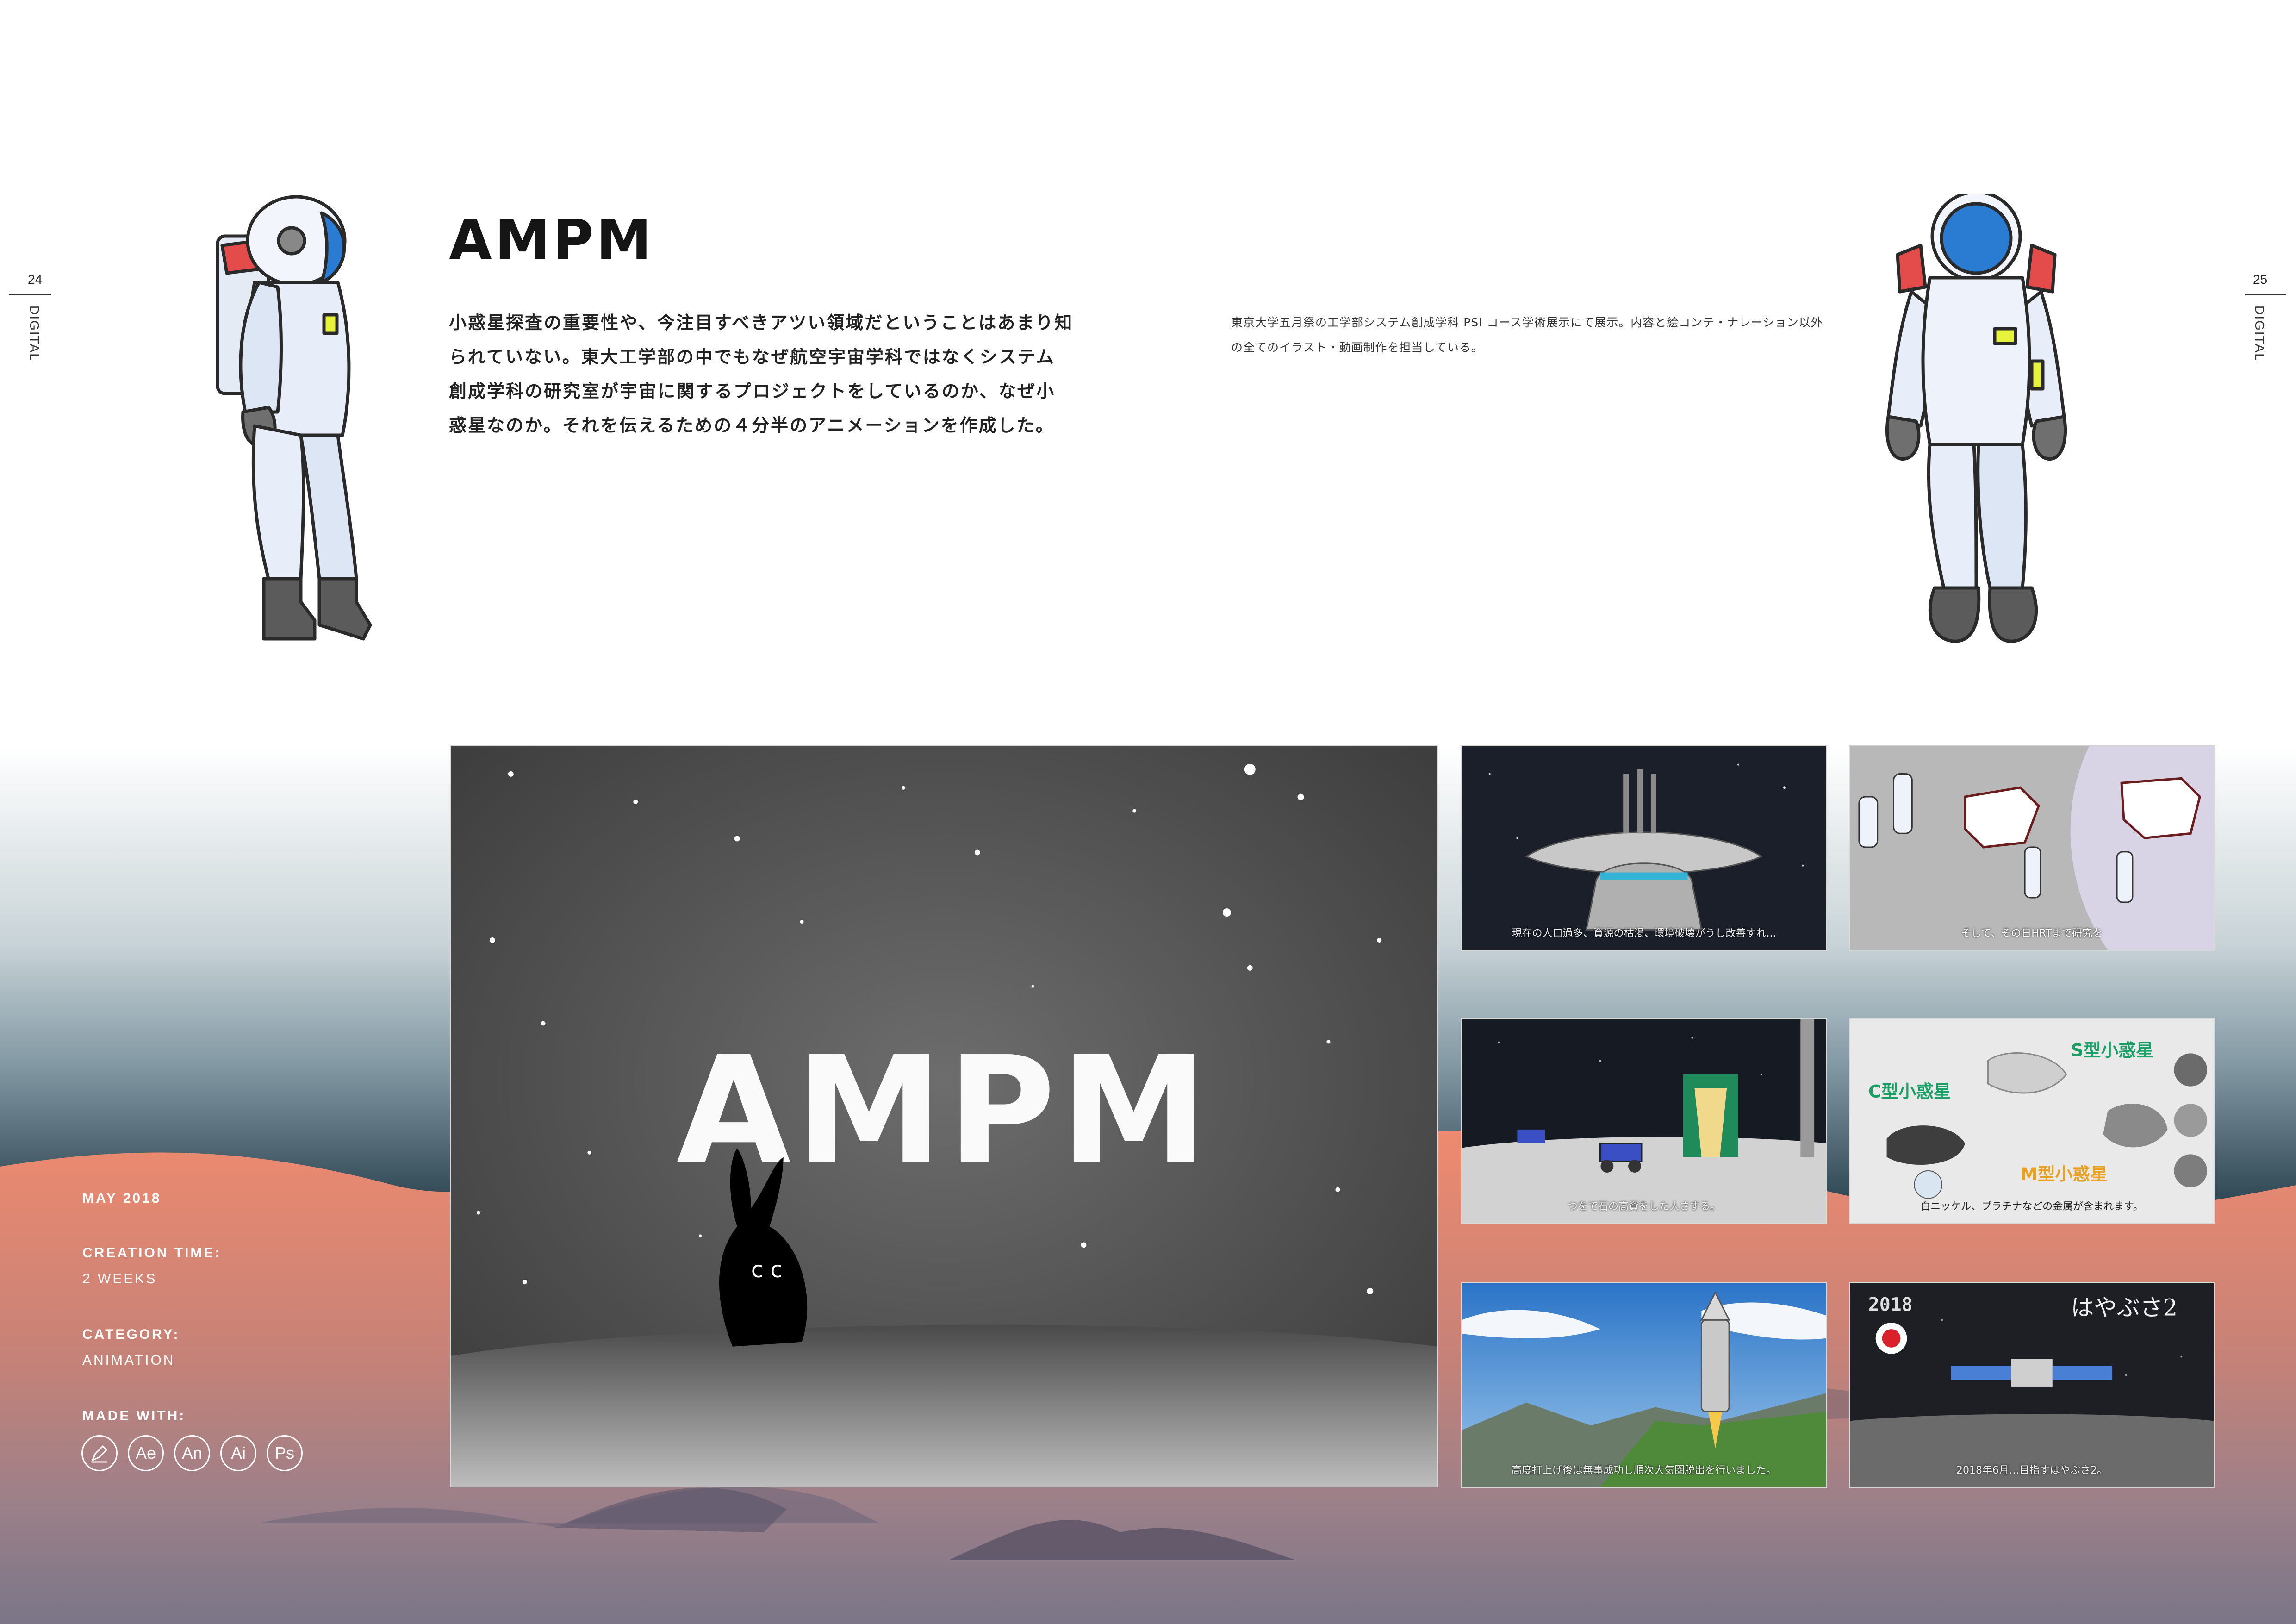 This screenshot has width=2296, height=1624. What do you see at coordinates (119, 1279) in the screenshot?
I see `creation-time-value: 2 WEEKS` at bounding box center [119, 1279].